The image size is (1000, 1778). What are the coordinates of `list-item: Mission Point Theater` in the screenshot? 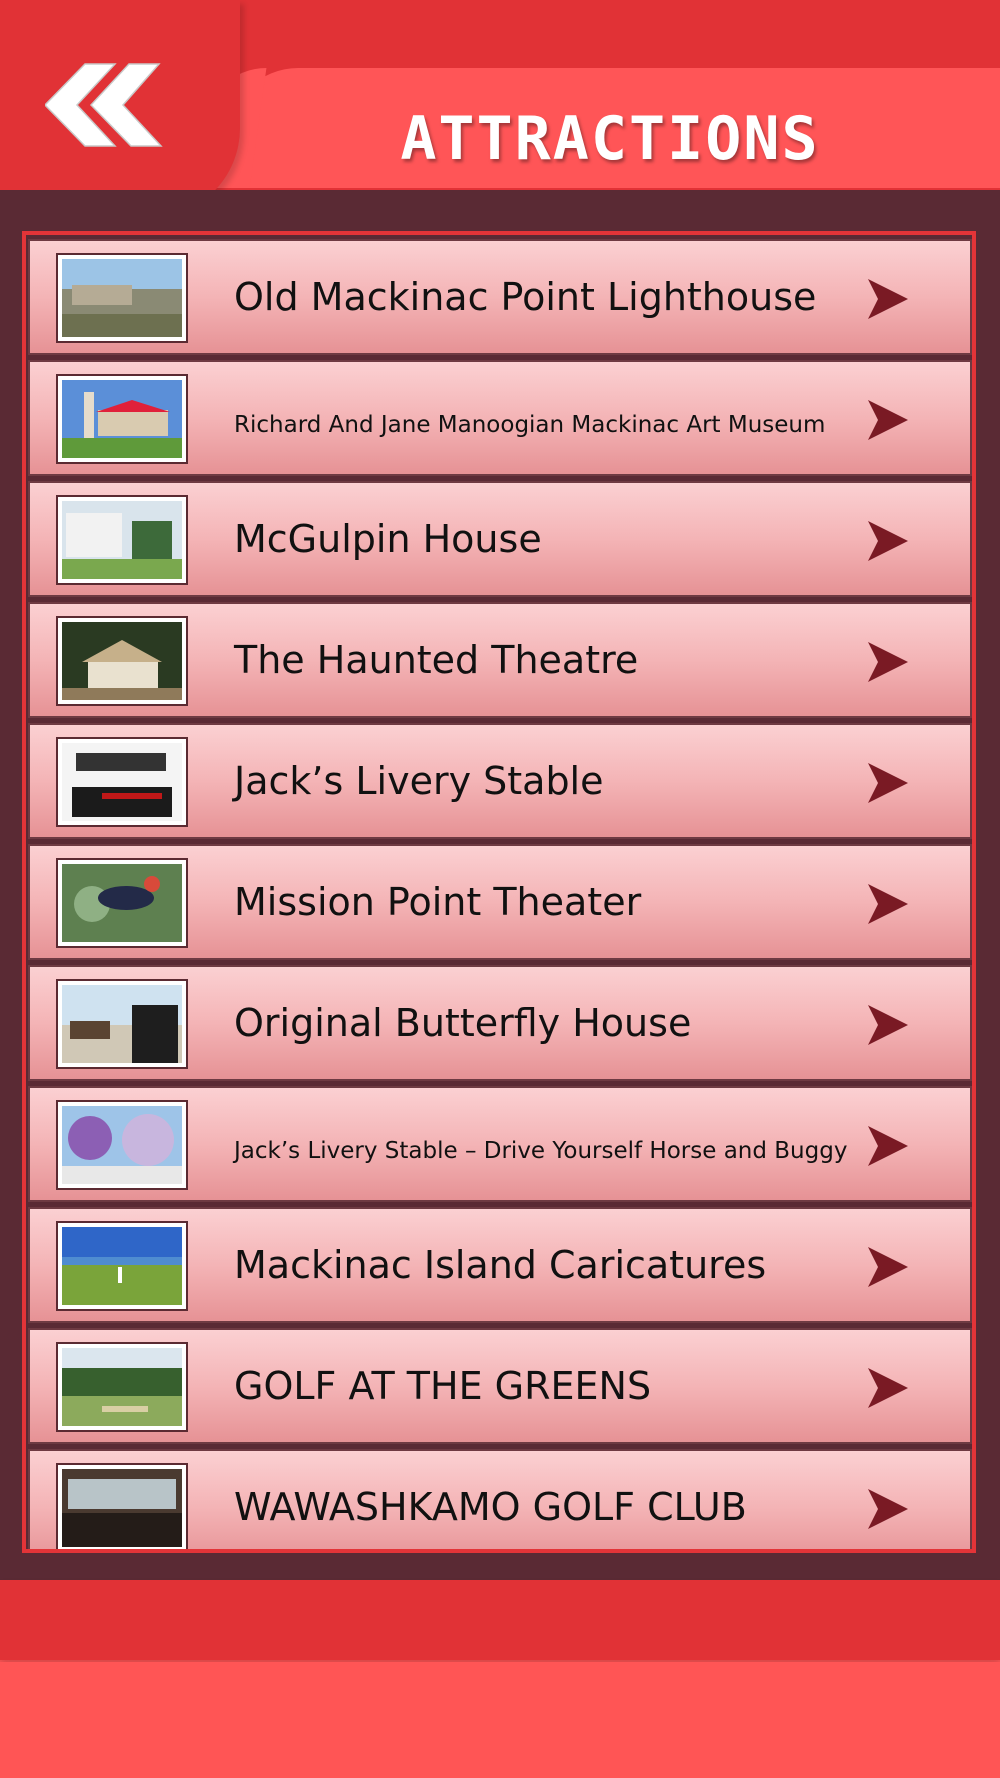 It's located at (500, 902).